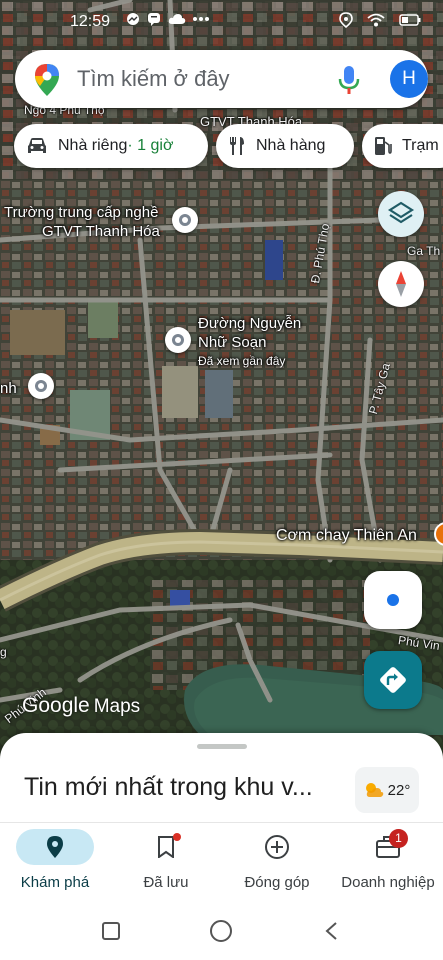 Image resolution: width=443 pixels, height=960 pixels. Describe the element at coordinates (150, 145) in the screenshot. I see `chip-home-duration: · 1 giờ` at that location.